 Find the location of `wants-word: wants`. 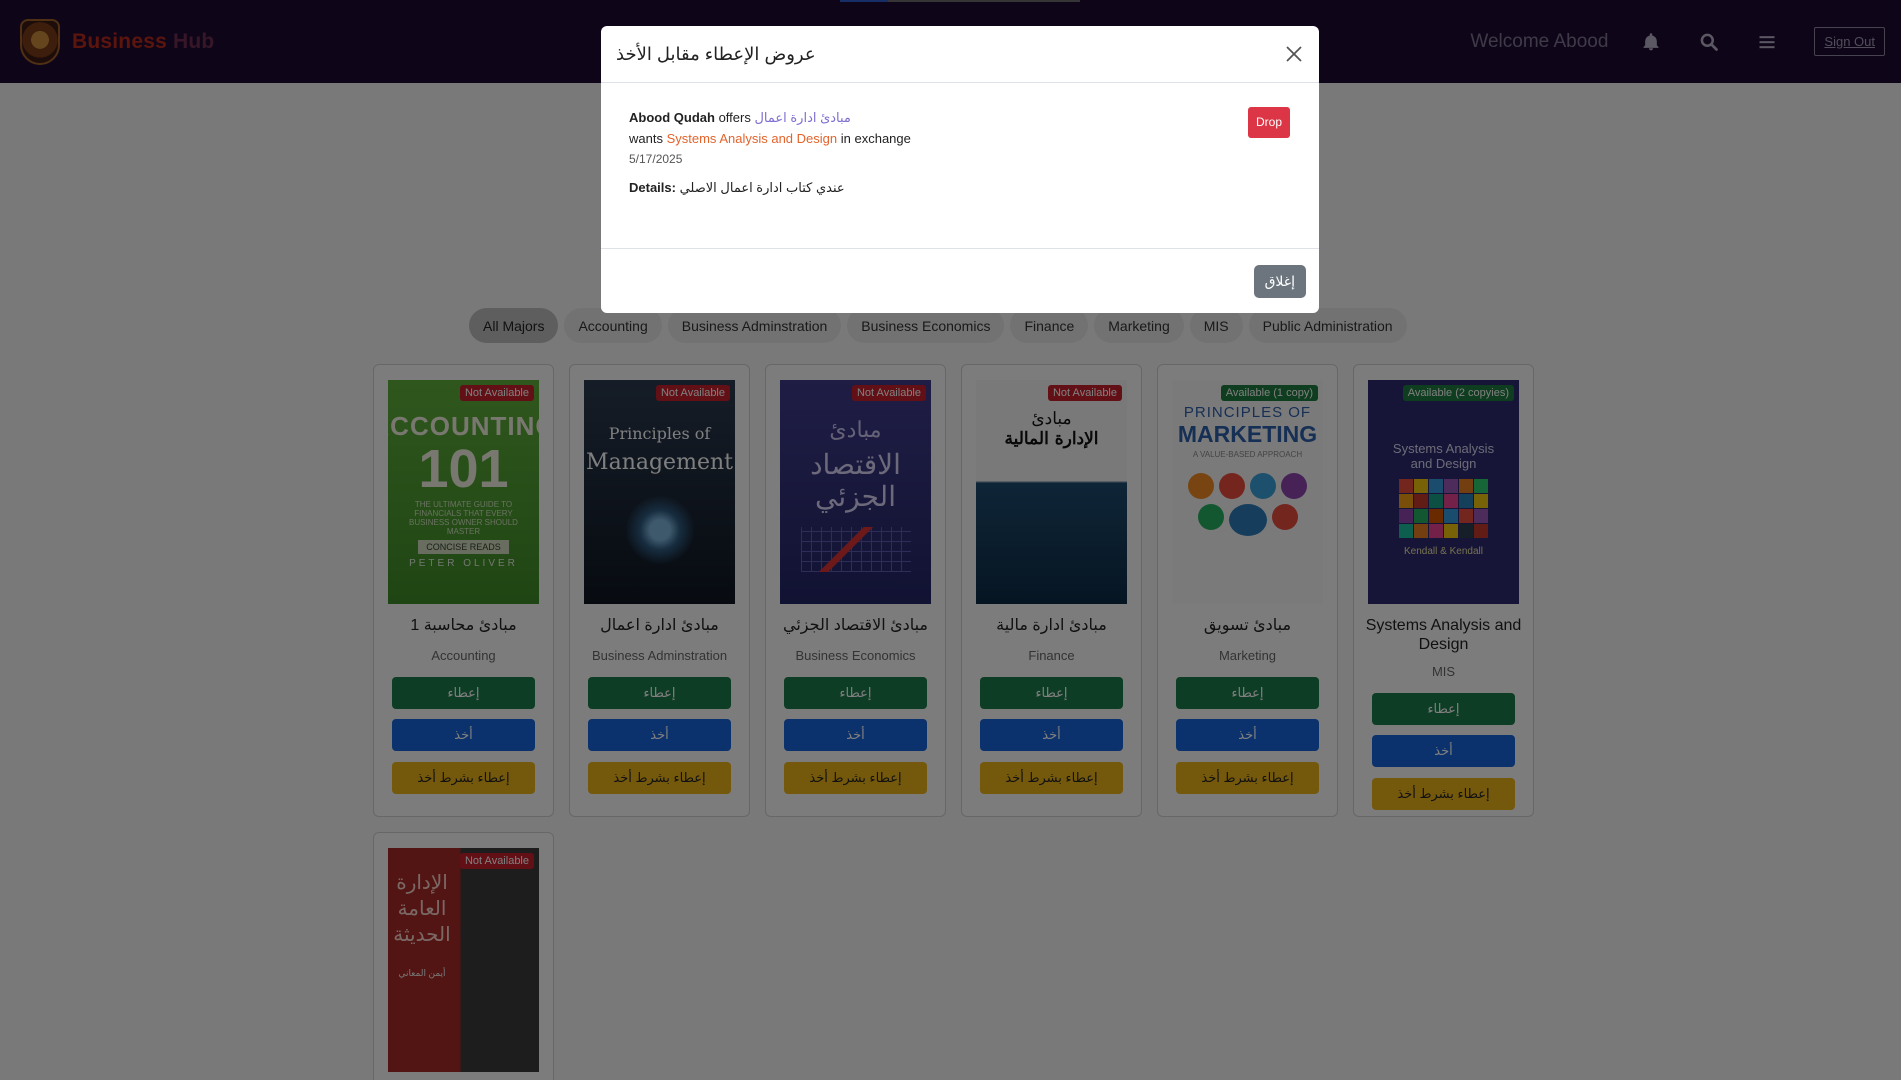

wants-word: wants is located at coordinates (646, 138).